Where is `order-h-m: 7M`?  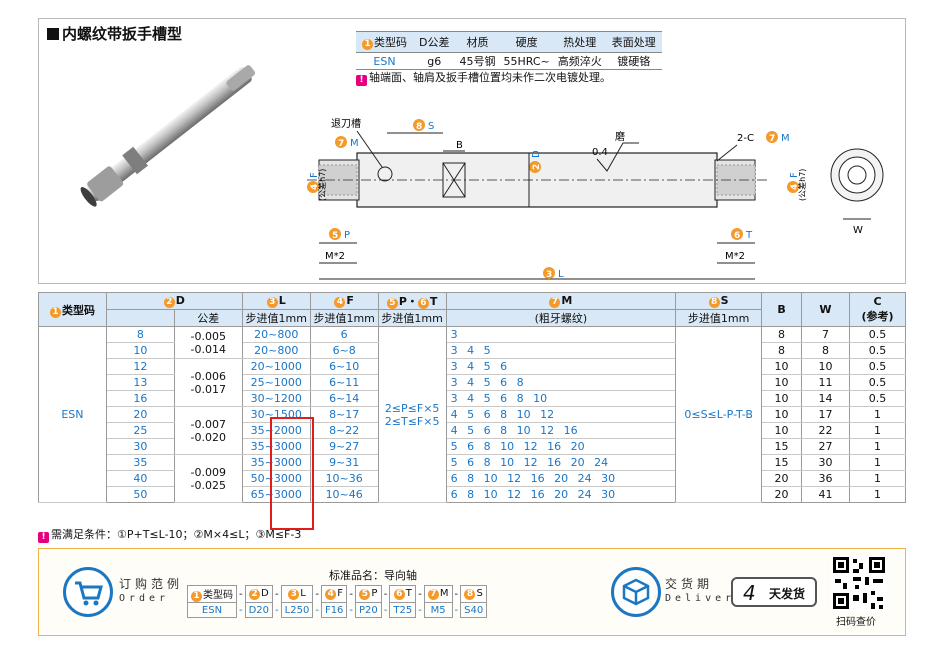
order-h-m: 7M is located at coordinates (438, 594).